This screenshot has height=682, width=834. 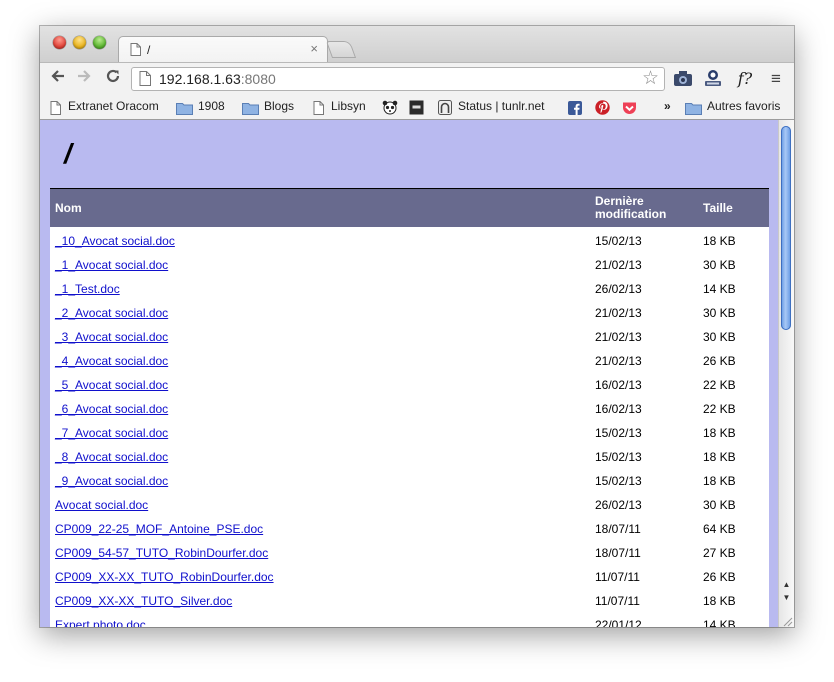 I want to click on table-row: _4_Avocat social.doc 21/02/13 26 KB, so click(x=409, y=361).